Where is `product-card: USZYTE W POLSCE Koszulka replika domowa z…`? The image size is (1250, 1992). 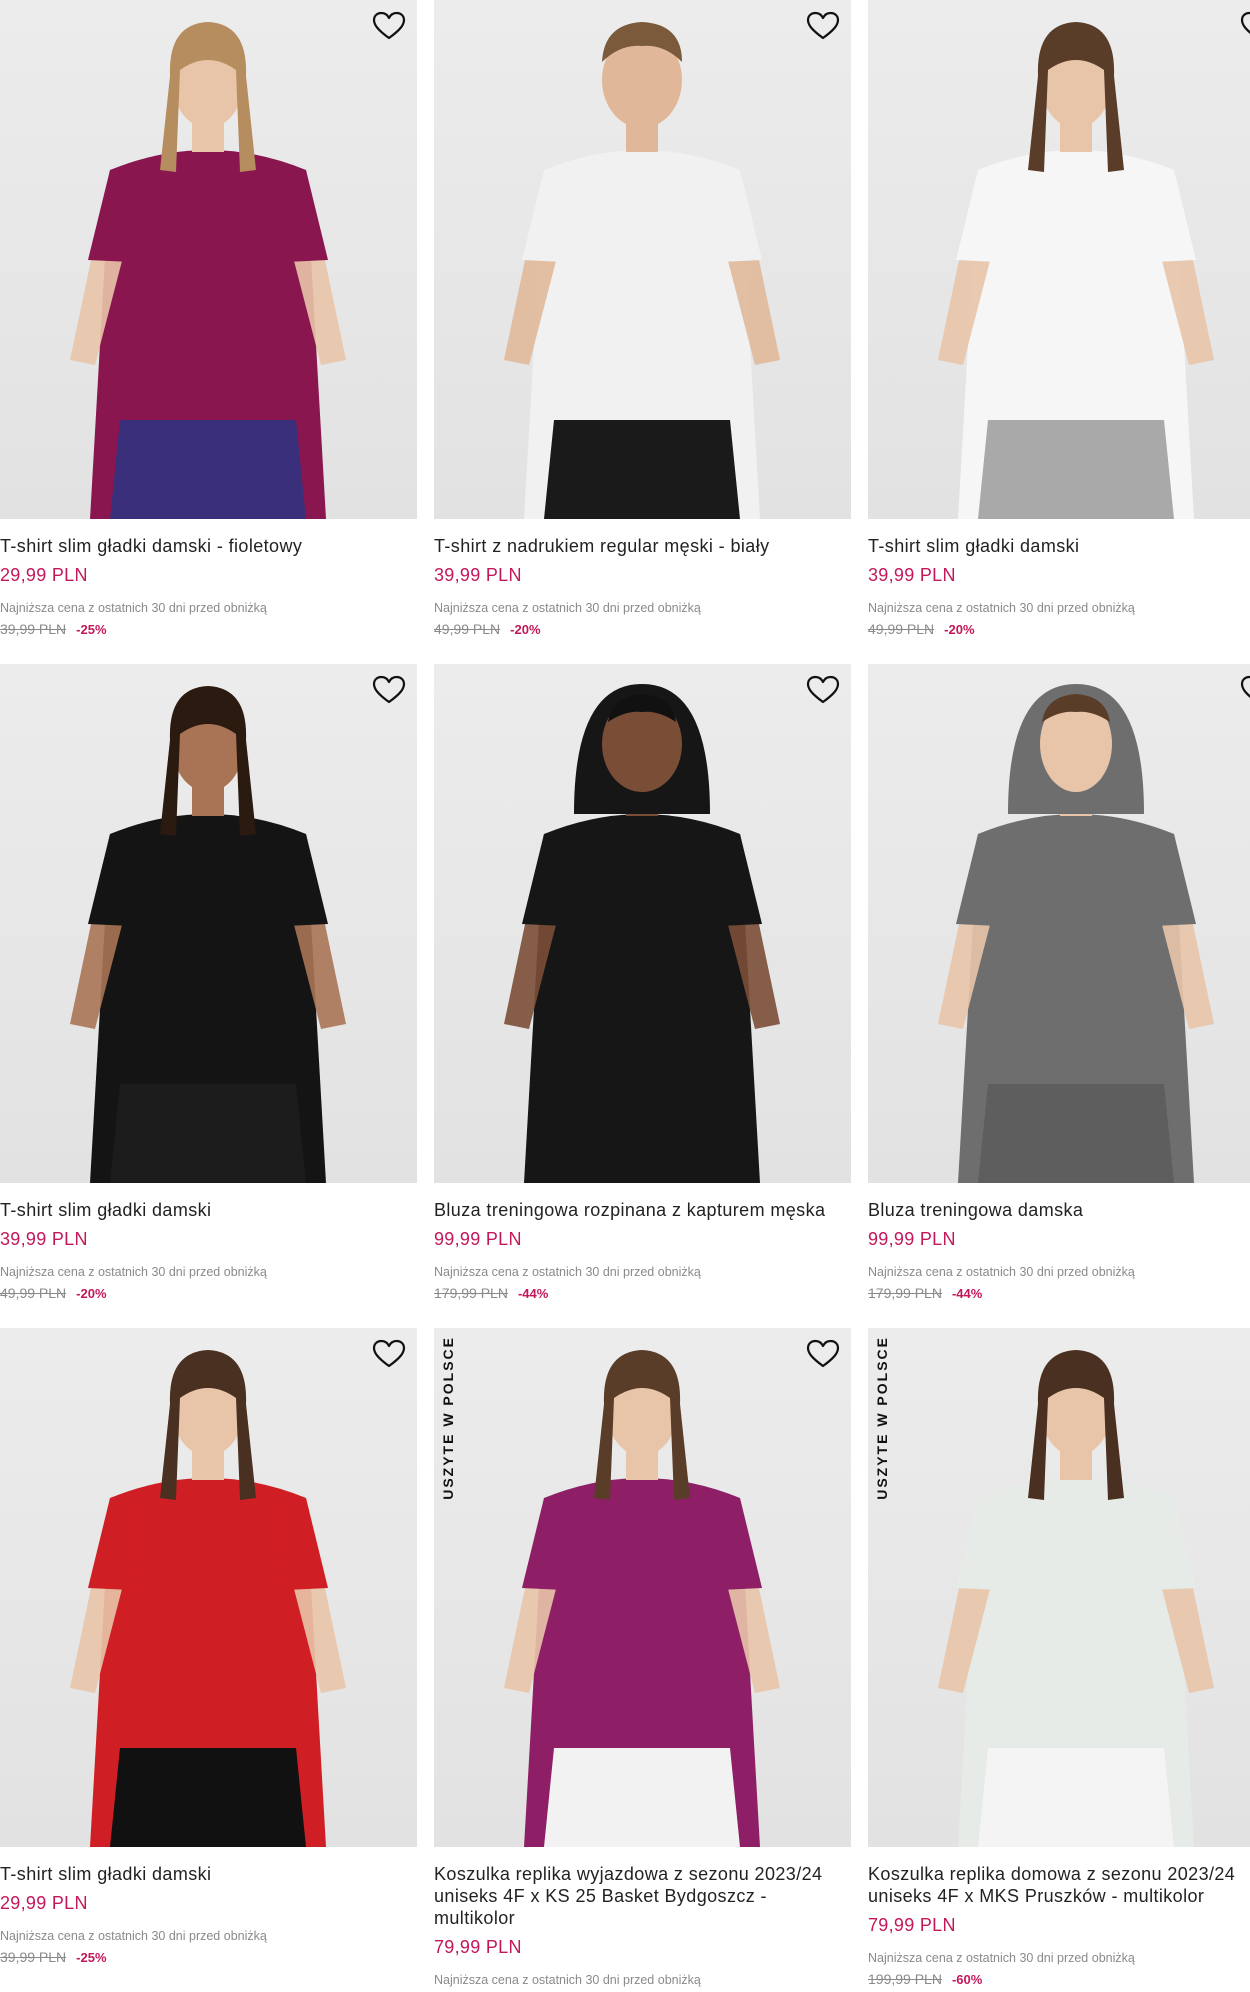 product-card: USZYTE W POLSCE Koszulka replika domowa z… is located at coordinates (1059, 1660).